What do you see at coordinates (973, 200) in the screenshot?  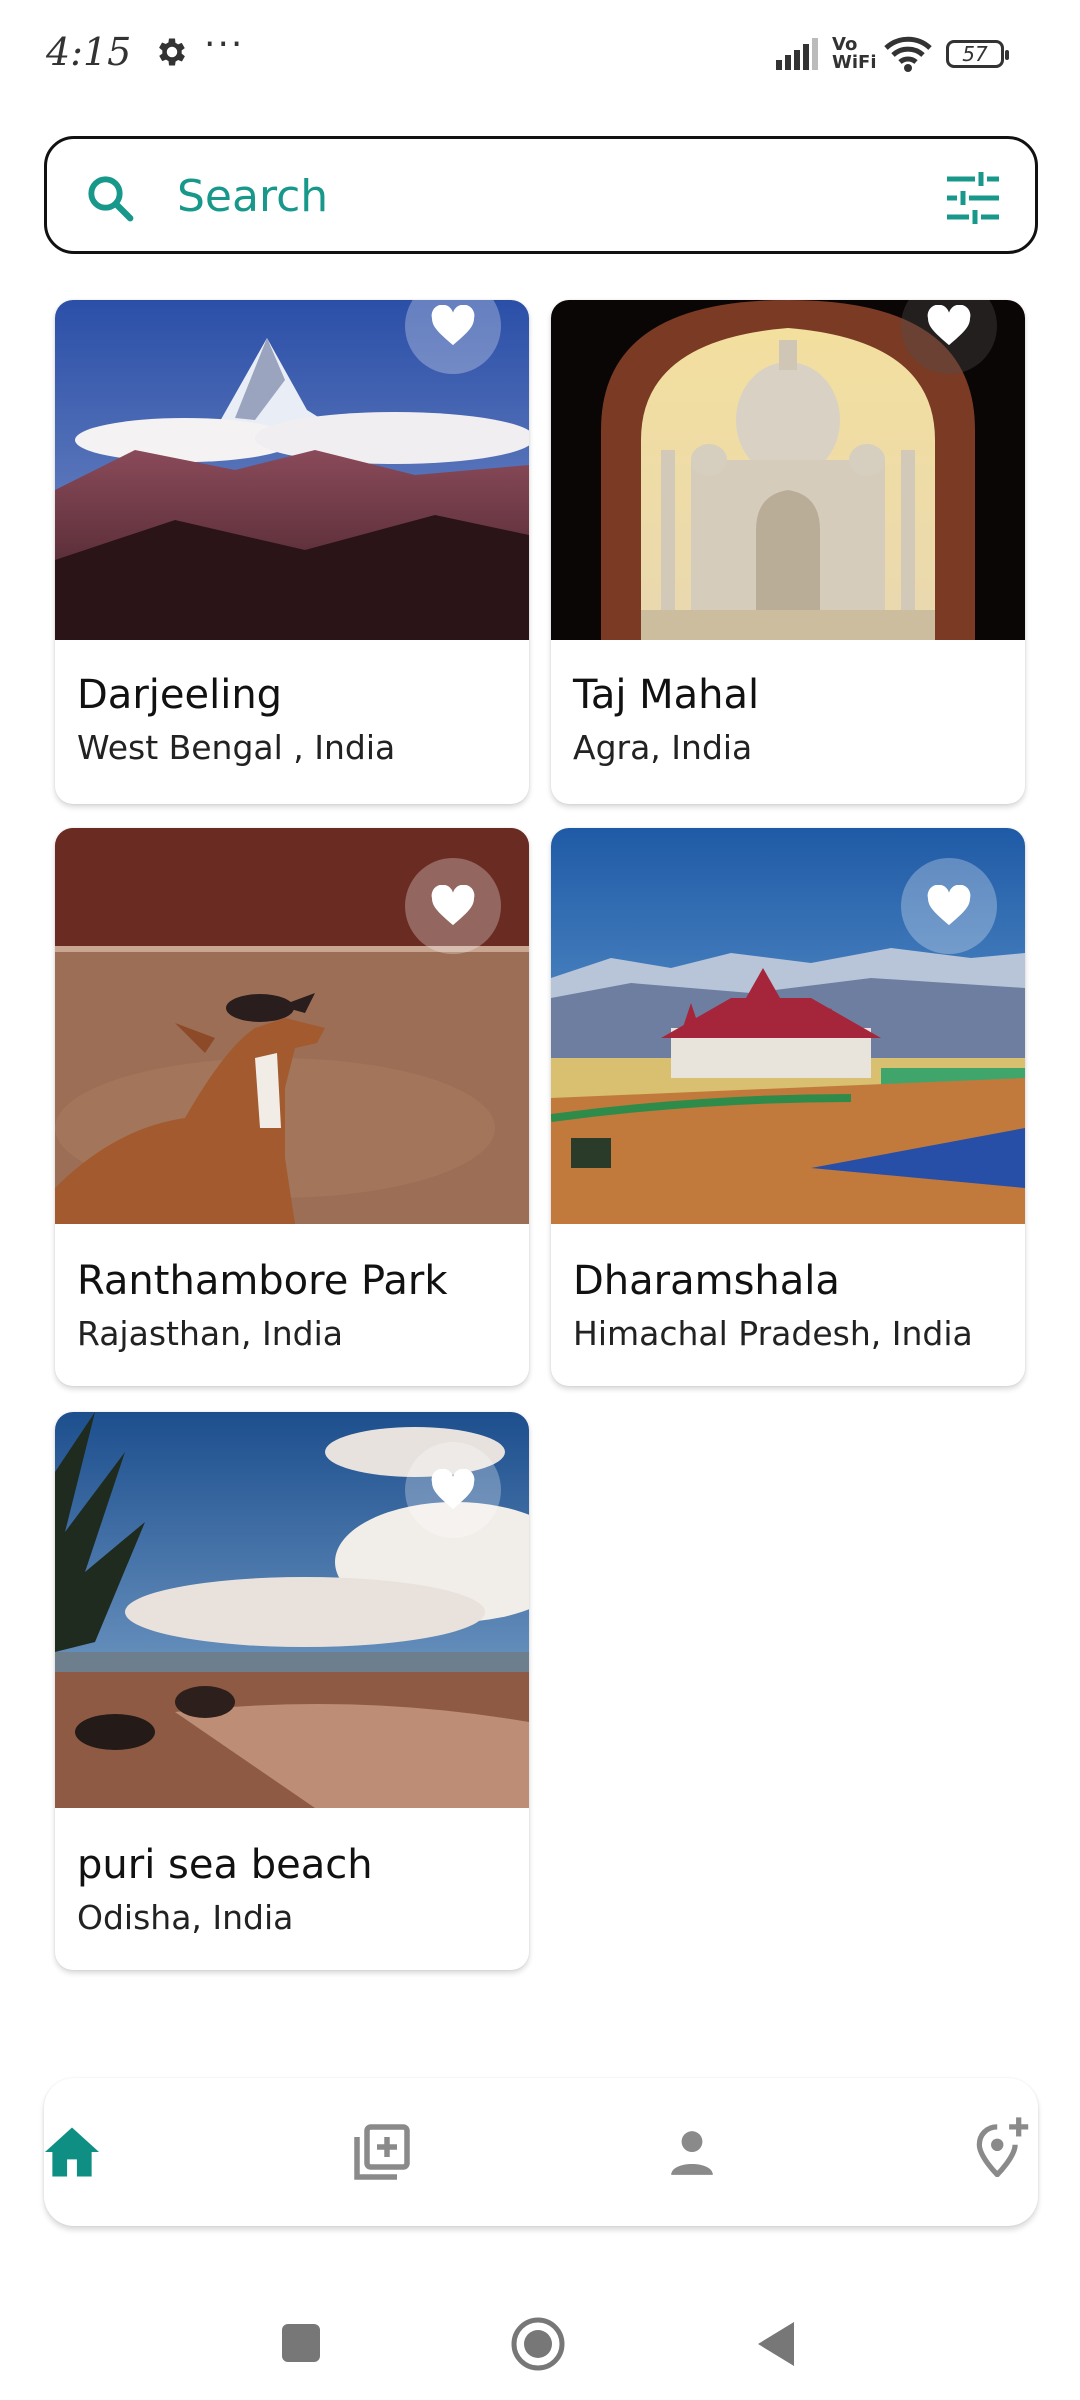 I see `filter-icon` at bounding box center [973, 200].